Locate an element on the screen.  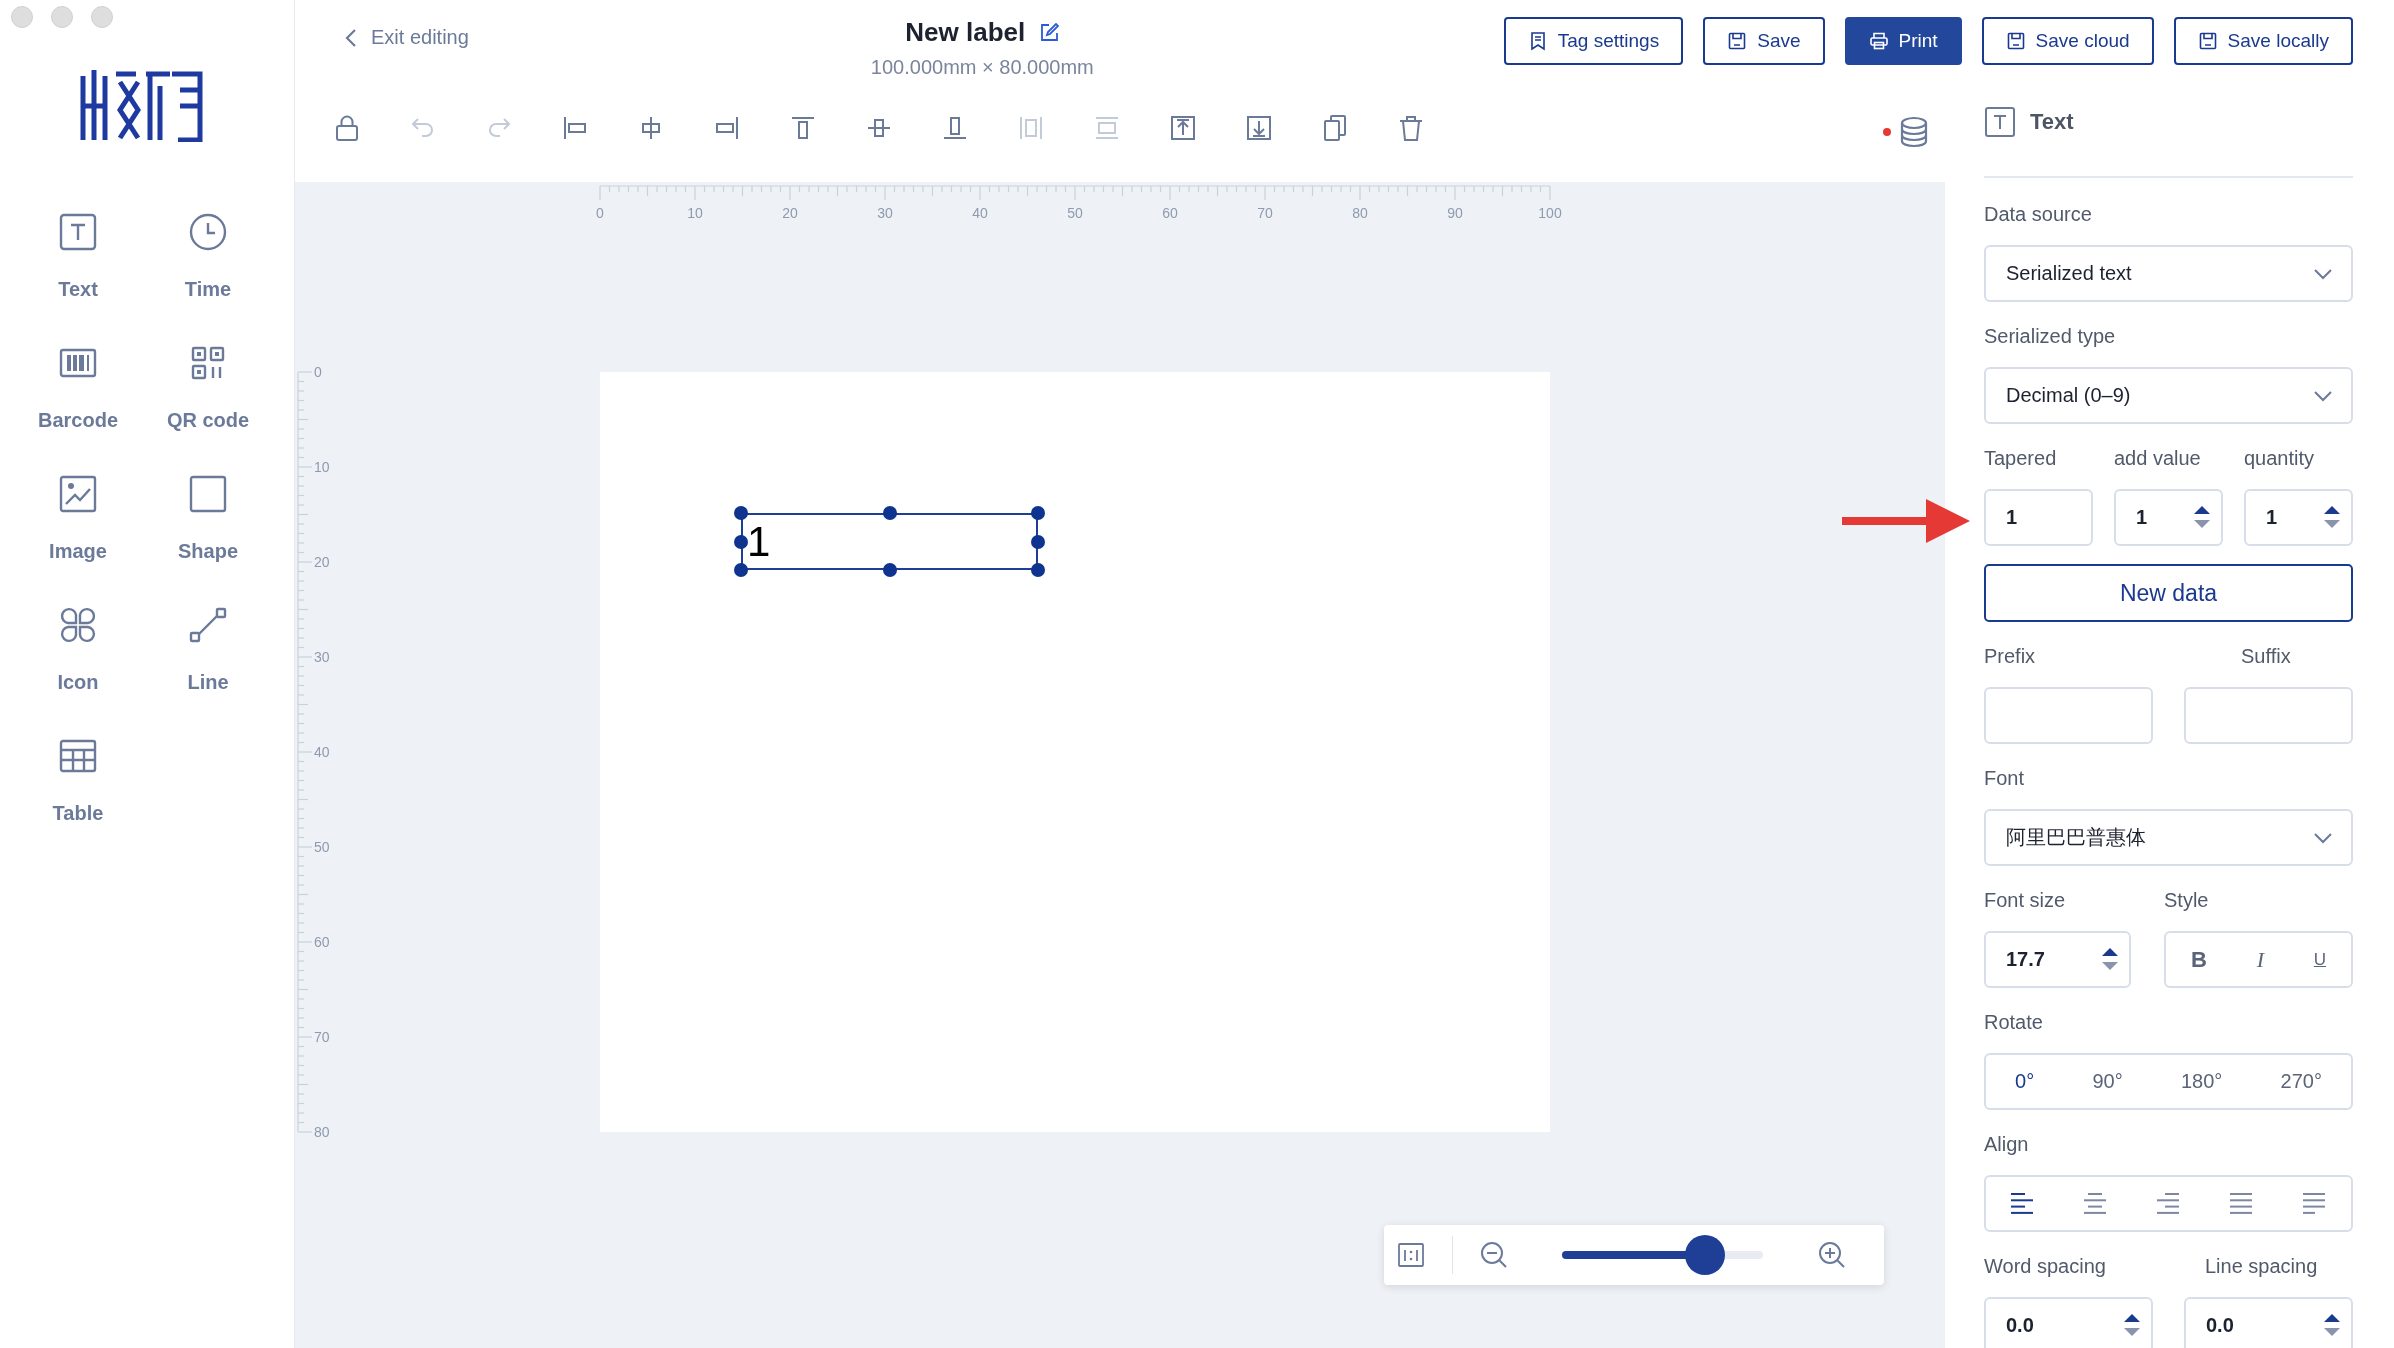
exit-editing-link: Exit editing is located at coordinates (407, 37).